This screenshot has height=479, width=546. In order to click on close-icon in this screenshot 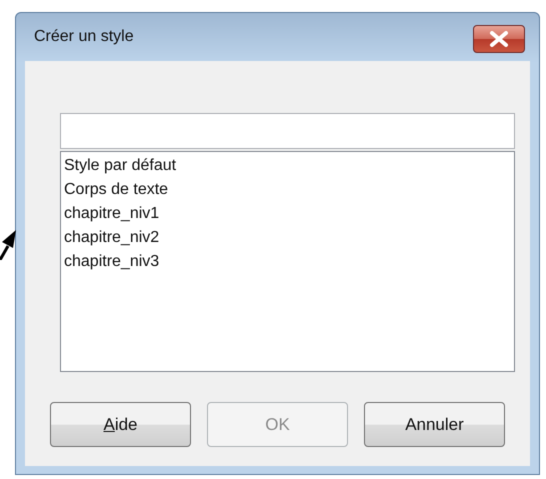, I will do `click(499, 39)`.